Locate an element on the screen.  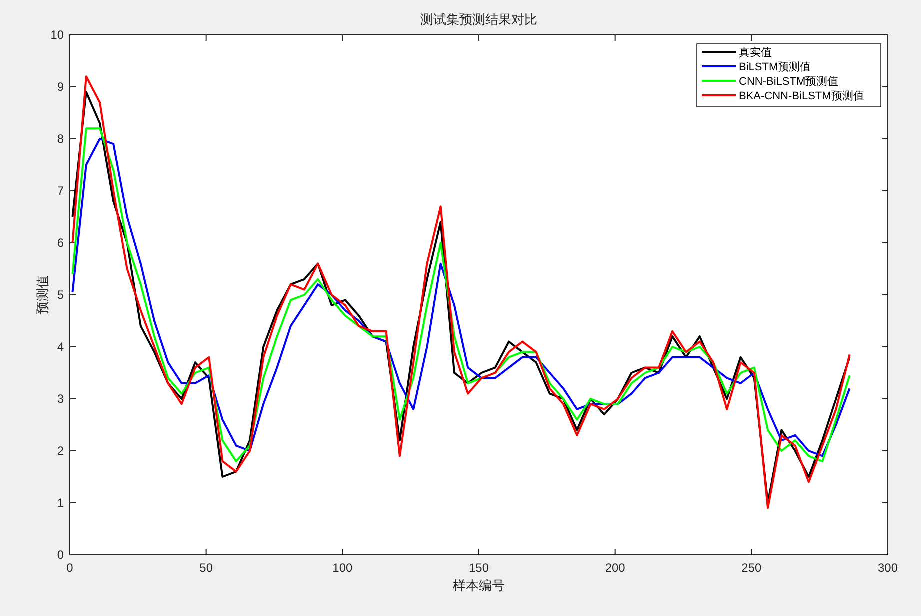
y-tick-label: 4 is located at coordinates (60, 347).